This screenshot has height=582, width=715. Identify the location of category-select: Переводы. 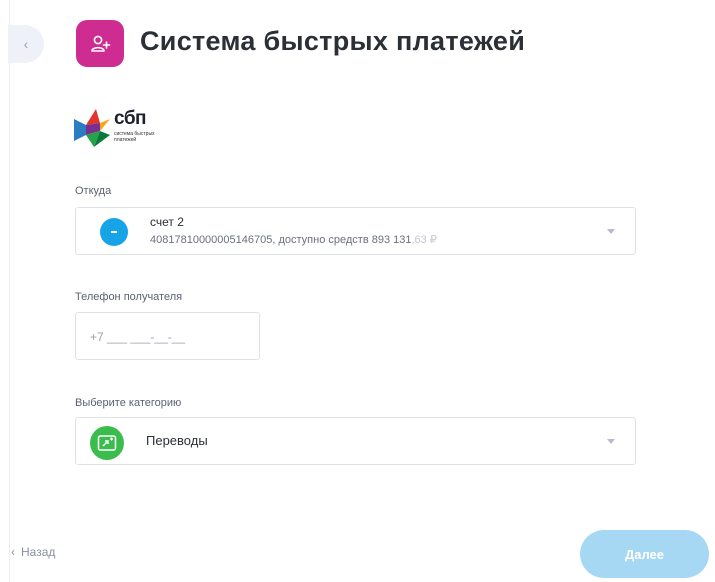
(355, 441).